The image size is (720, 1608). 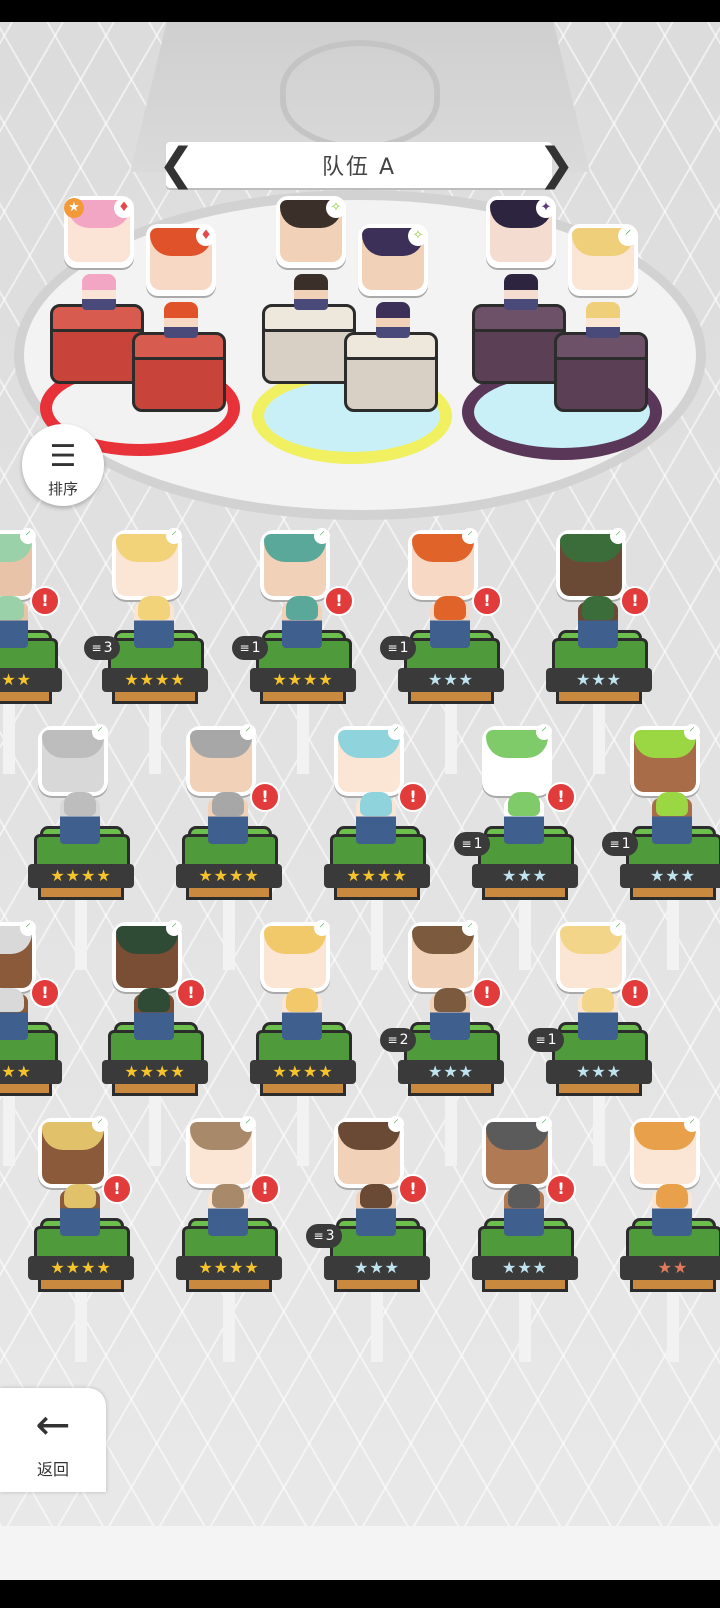 What do you see at coordinates (603, 260) in the screenshot?
I see `team-member-portrait: ⸍` at bounding box center [603, 260].